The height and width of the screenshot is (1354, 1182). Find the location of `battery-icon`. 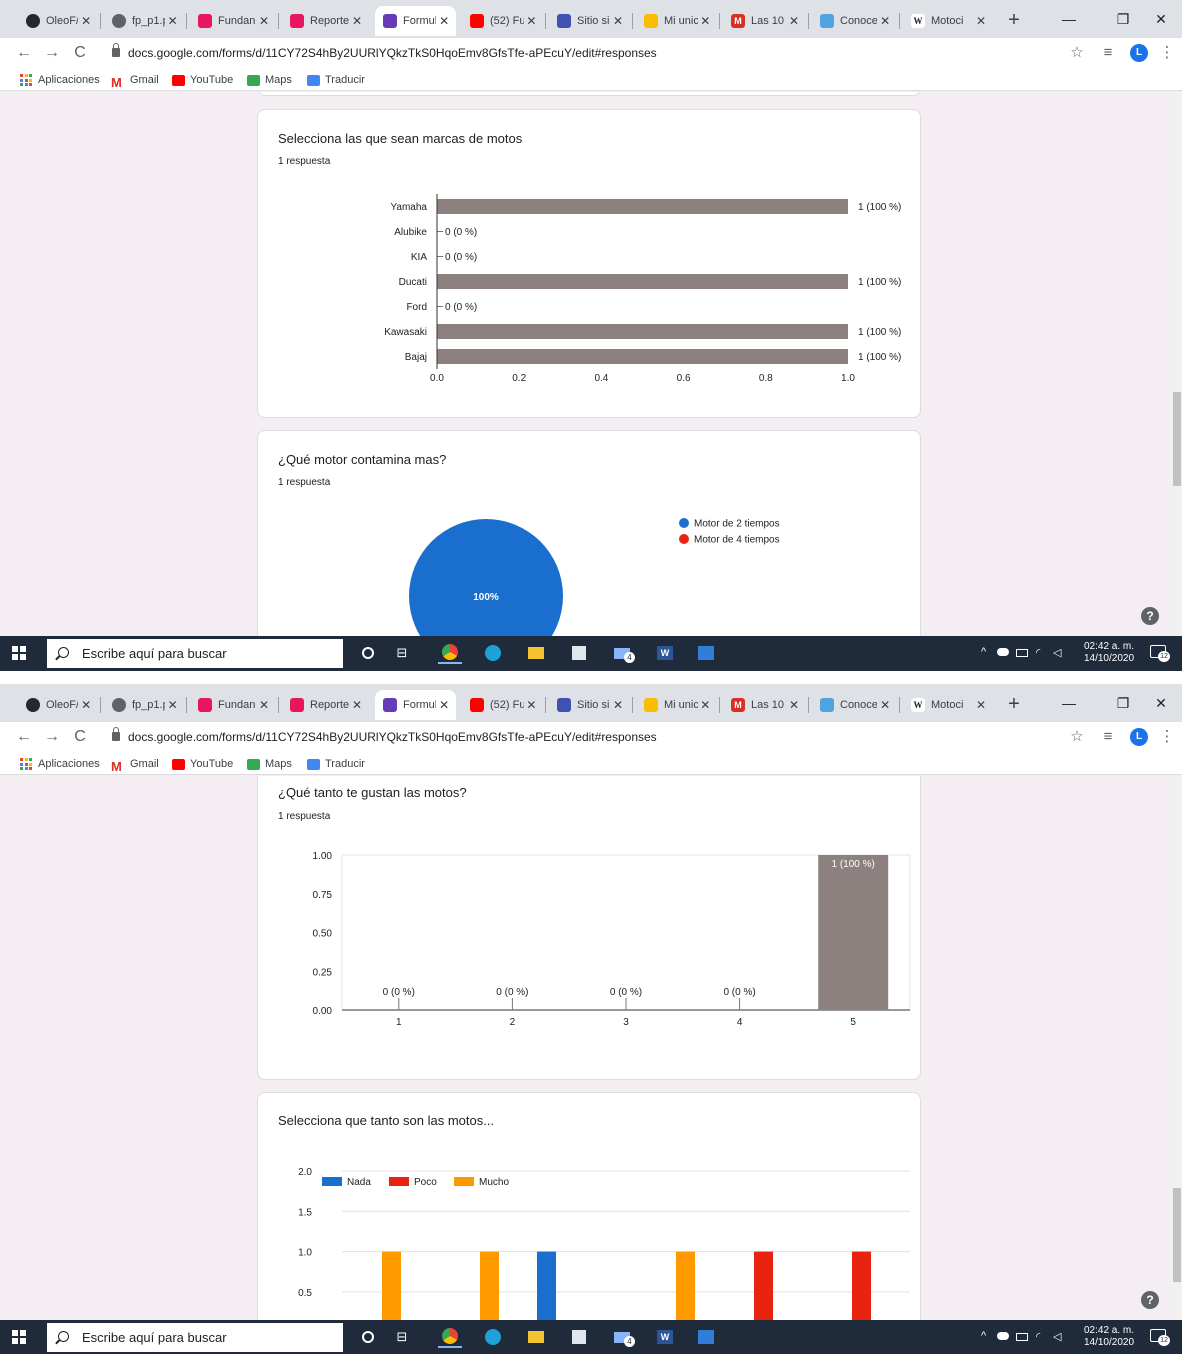

battery-icon is located at coordinates (1022, 653).